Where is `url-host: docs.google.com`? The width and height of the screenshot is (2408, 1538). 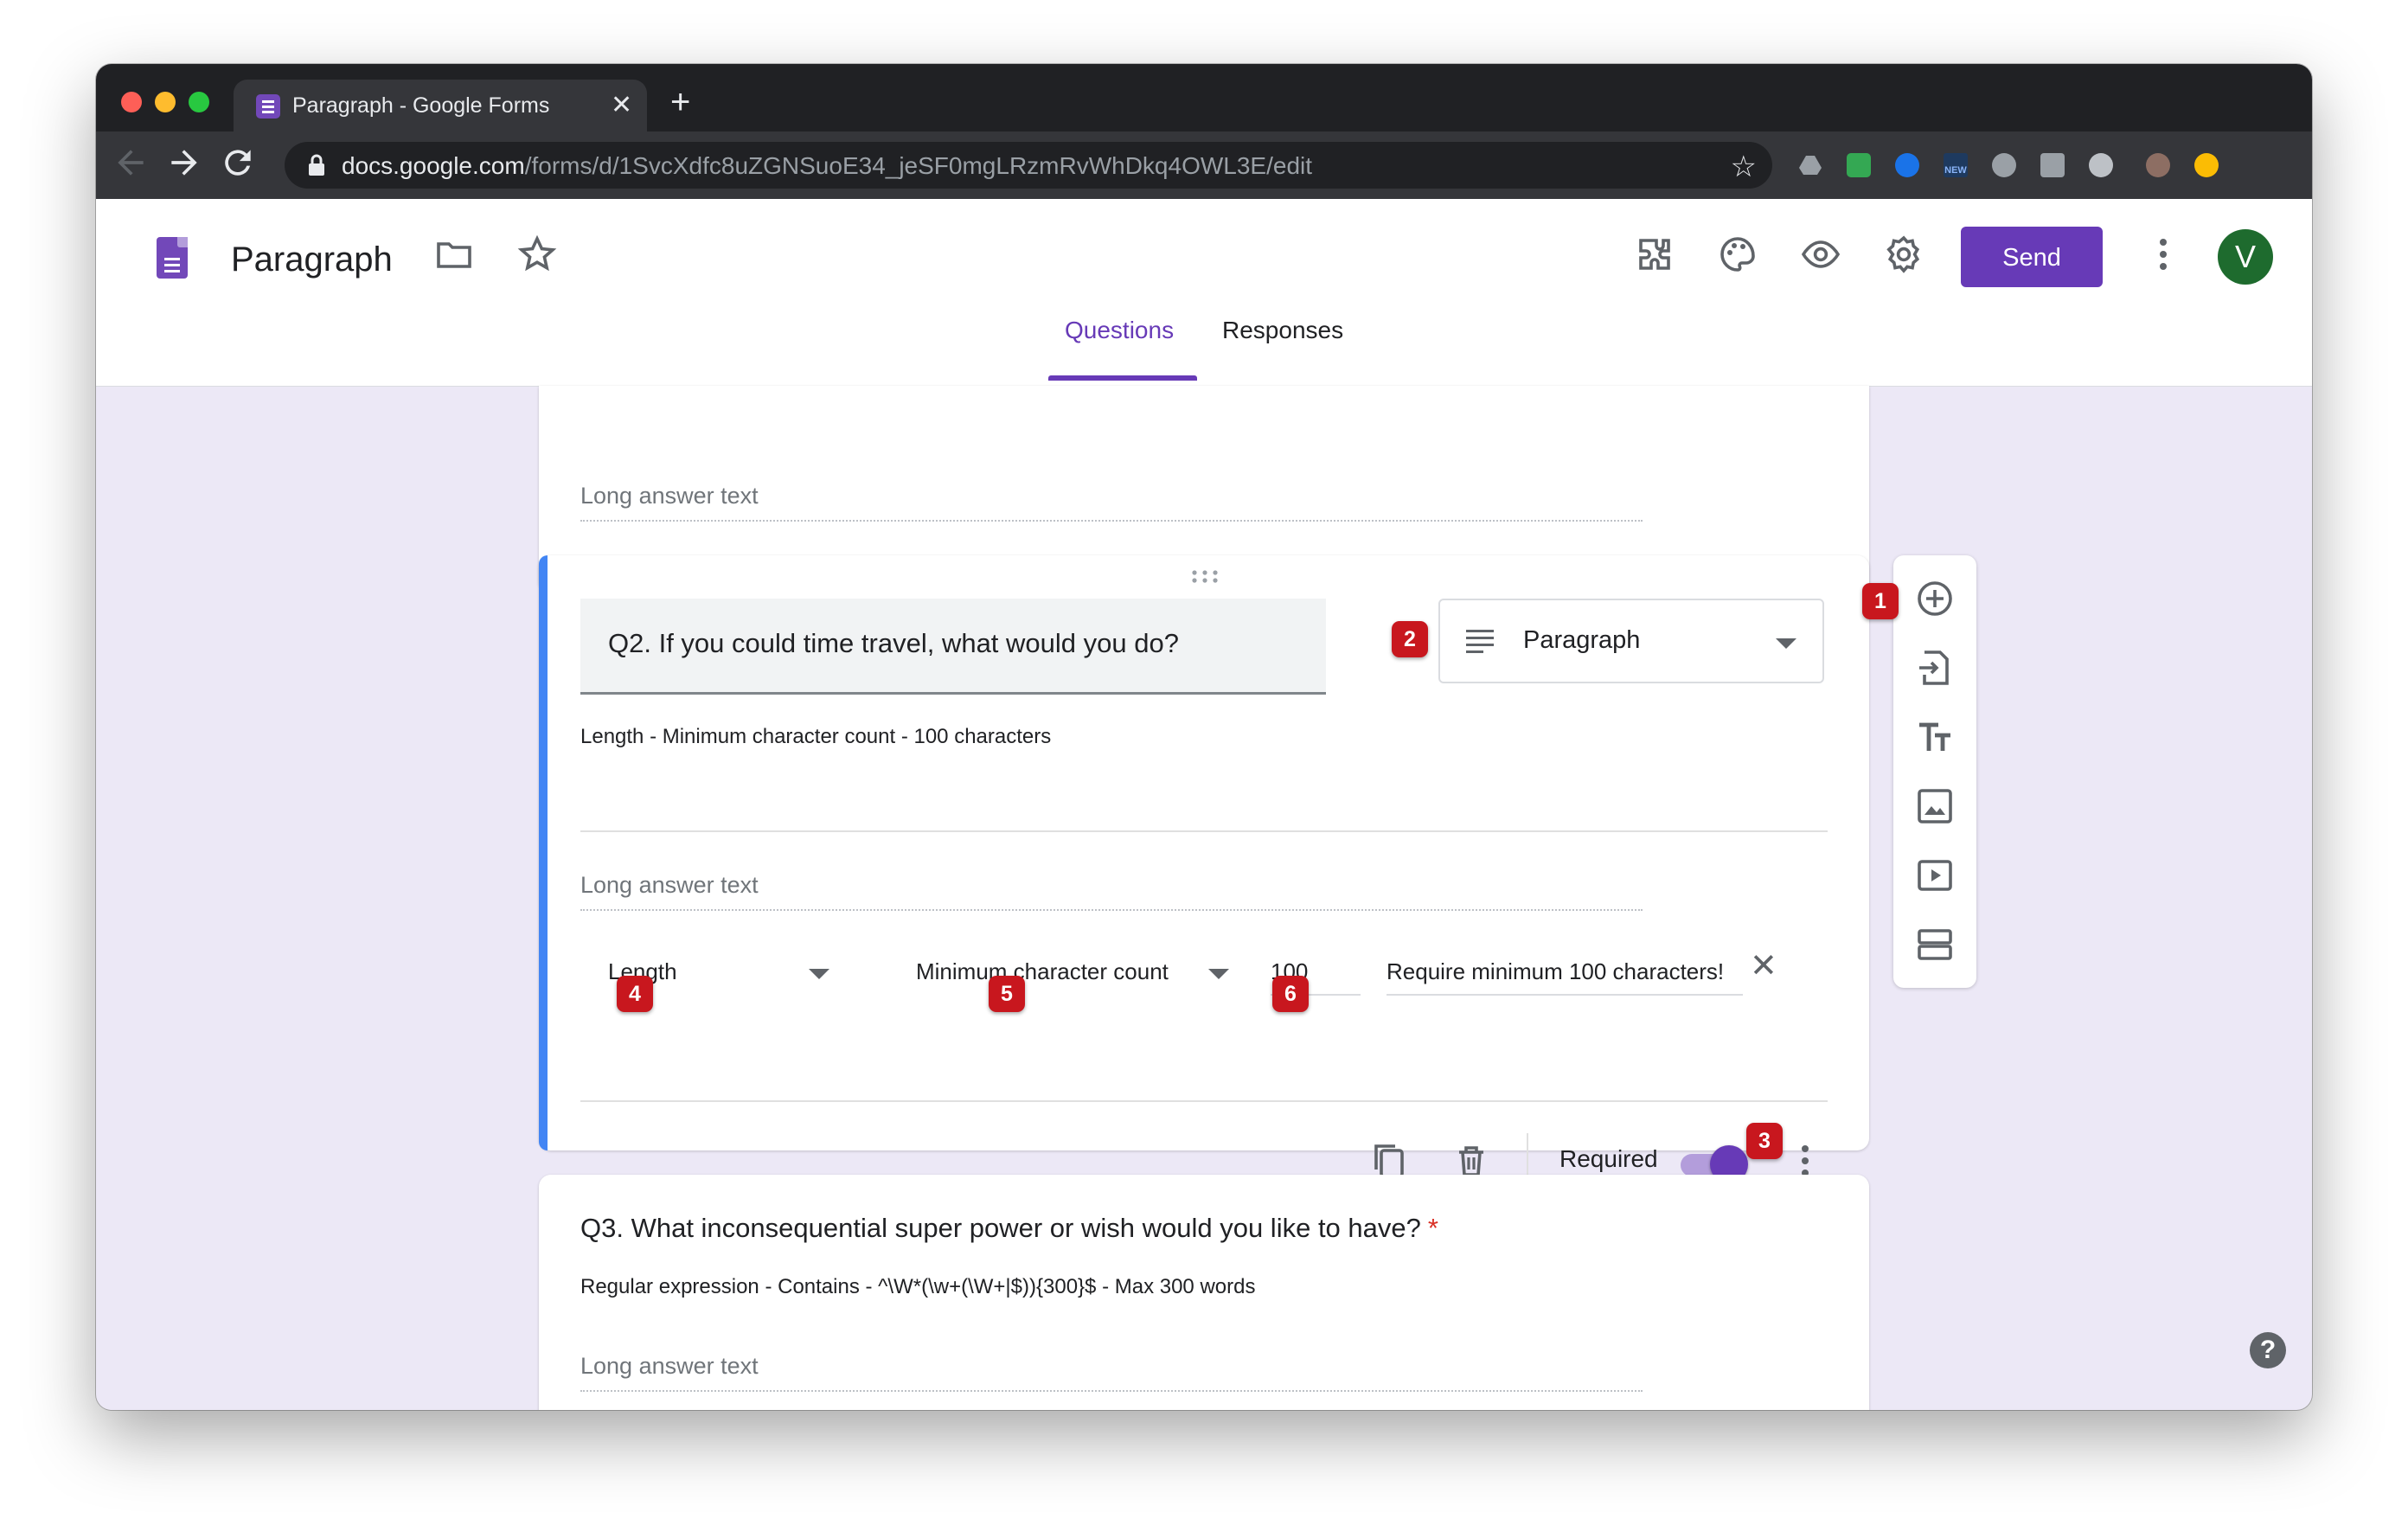
url-host: docs.google.com is located at coordinates (433, 165).